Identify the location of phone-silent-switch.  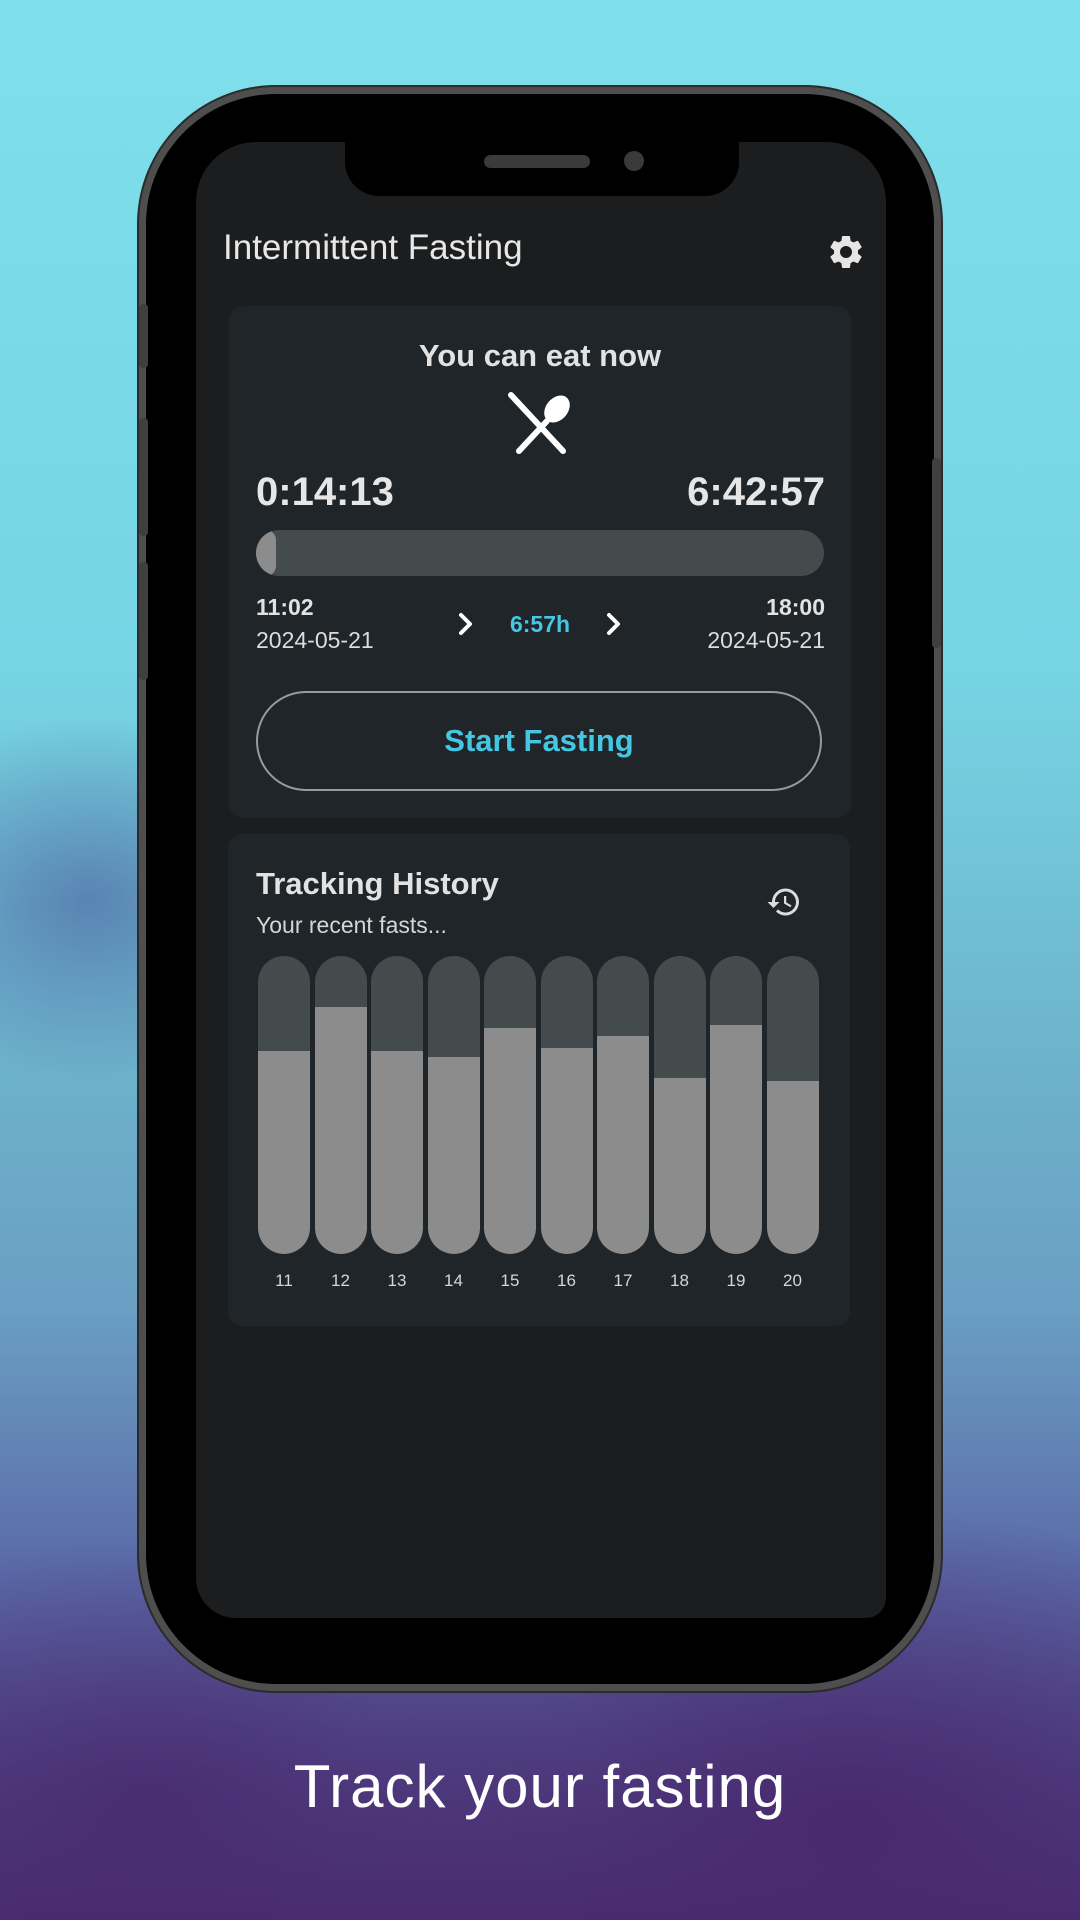
(143, 336).